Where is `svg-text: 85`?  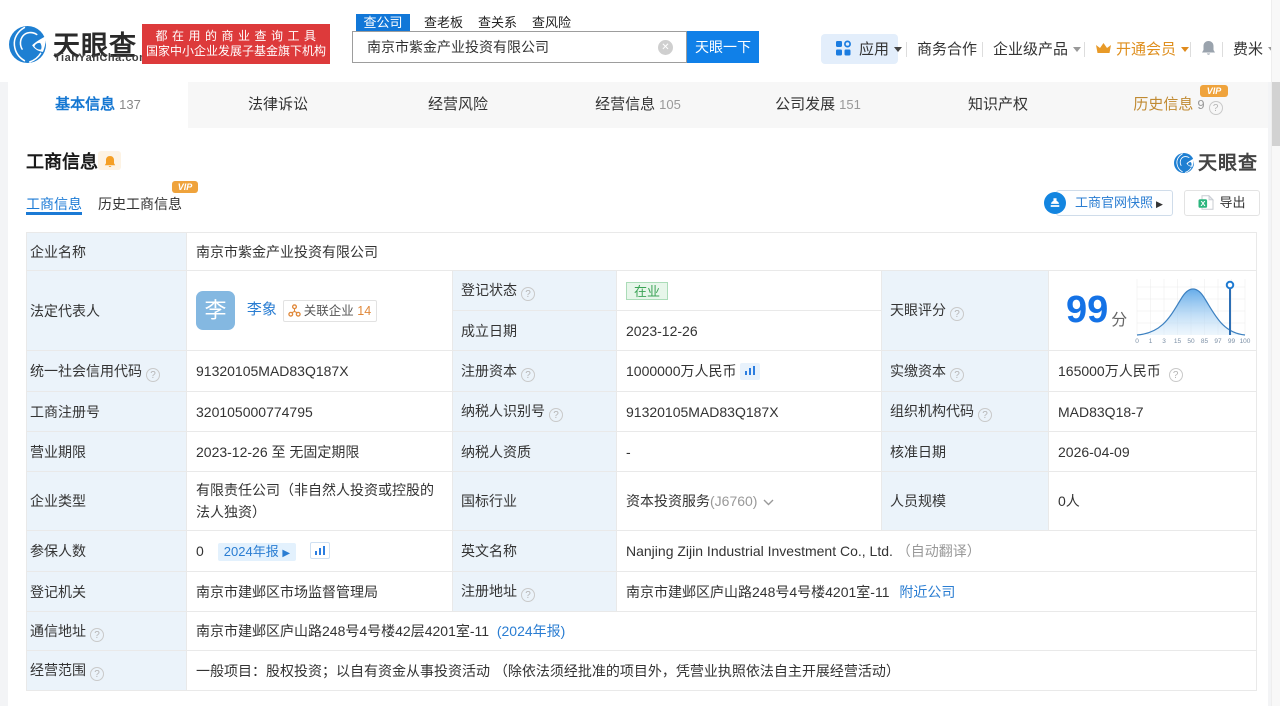 svg-text: 85 is located at coordinates (1205, 341).